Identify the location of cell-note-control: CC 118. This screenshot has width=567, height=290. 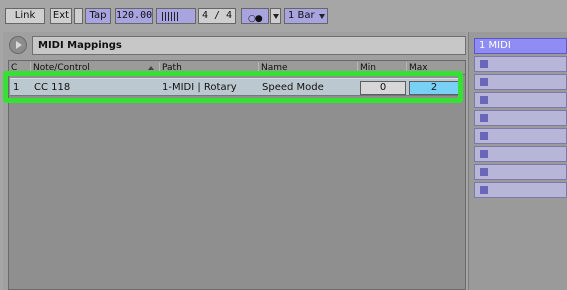
(52, 87).